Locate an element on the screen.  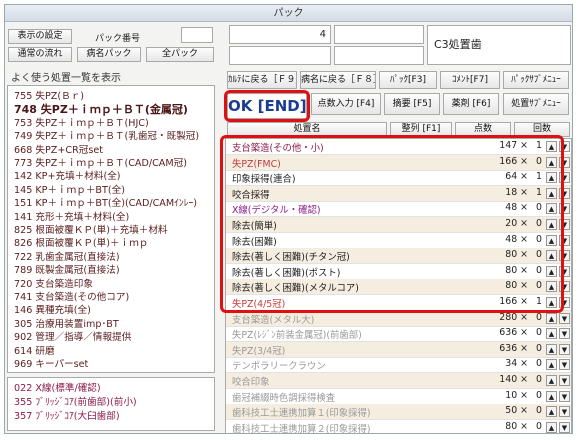
points-value: 10 × is located at coordinates (516, 395).